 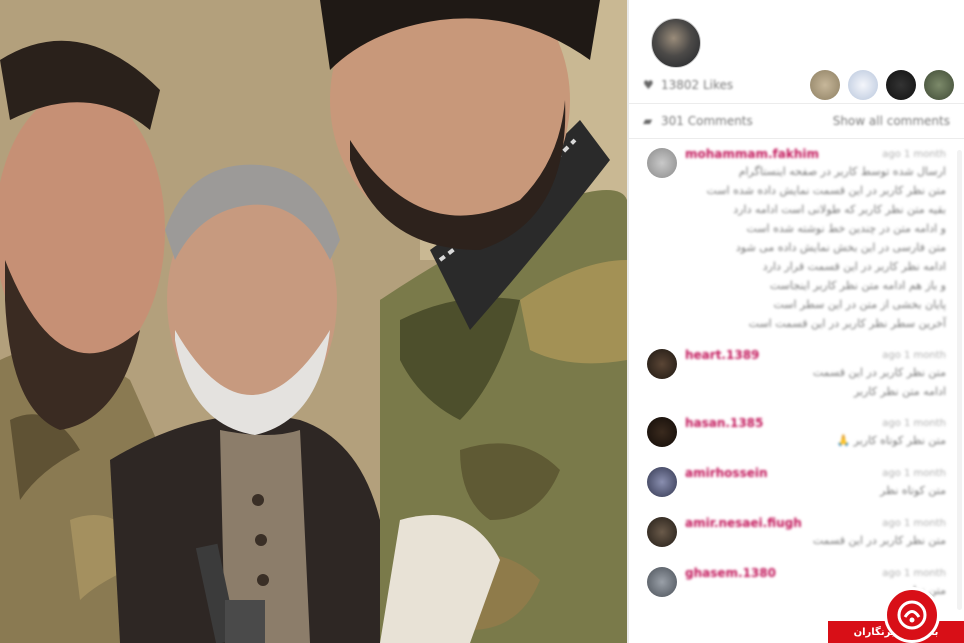 I want to click on show-all-comments-link: Show all comments, so click(x=891, y=121).